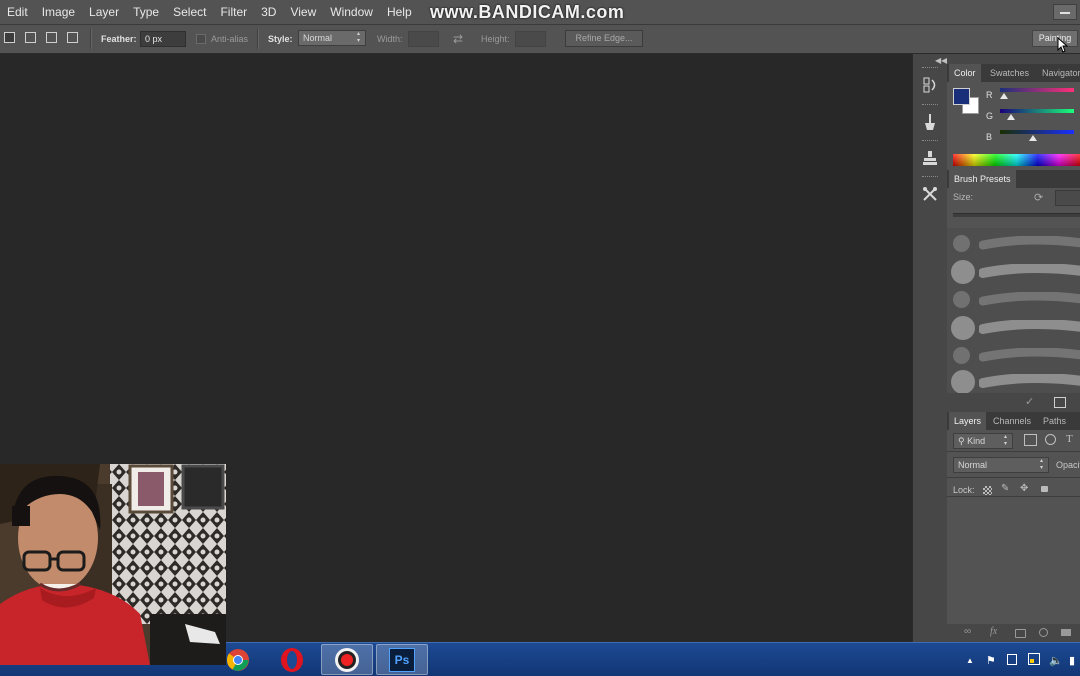  I want to click on tab-swatches: Swatches, so click(1009, 73).